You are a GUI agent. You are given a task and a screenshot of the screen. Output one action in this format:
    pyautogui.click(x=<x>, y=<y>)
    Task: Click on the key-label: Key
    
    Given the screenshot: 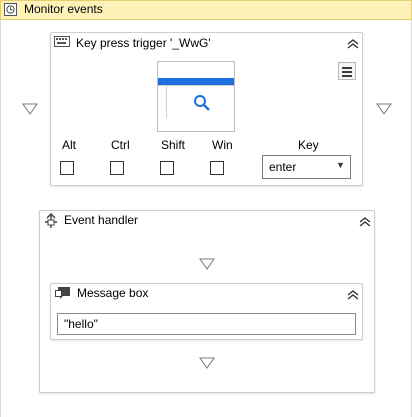 What is the action you would take?
    pyautogui.click(x=308, y=145)
    